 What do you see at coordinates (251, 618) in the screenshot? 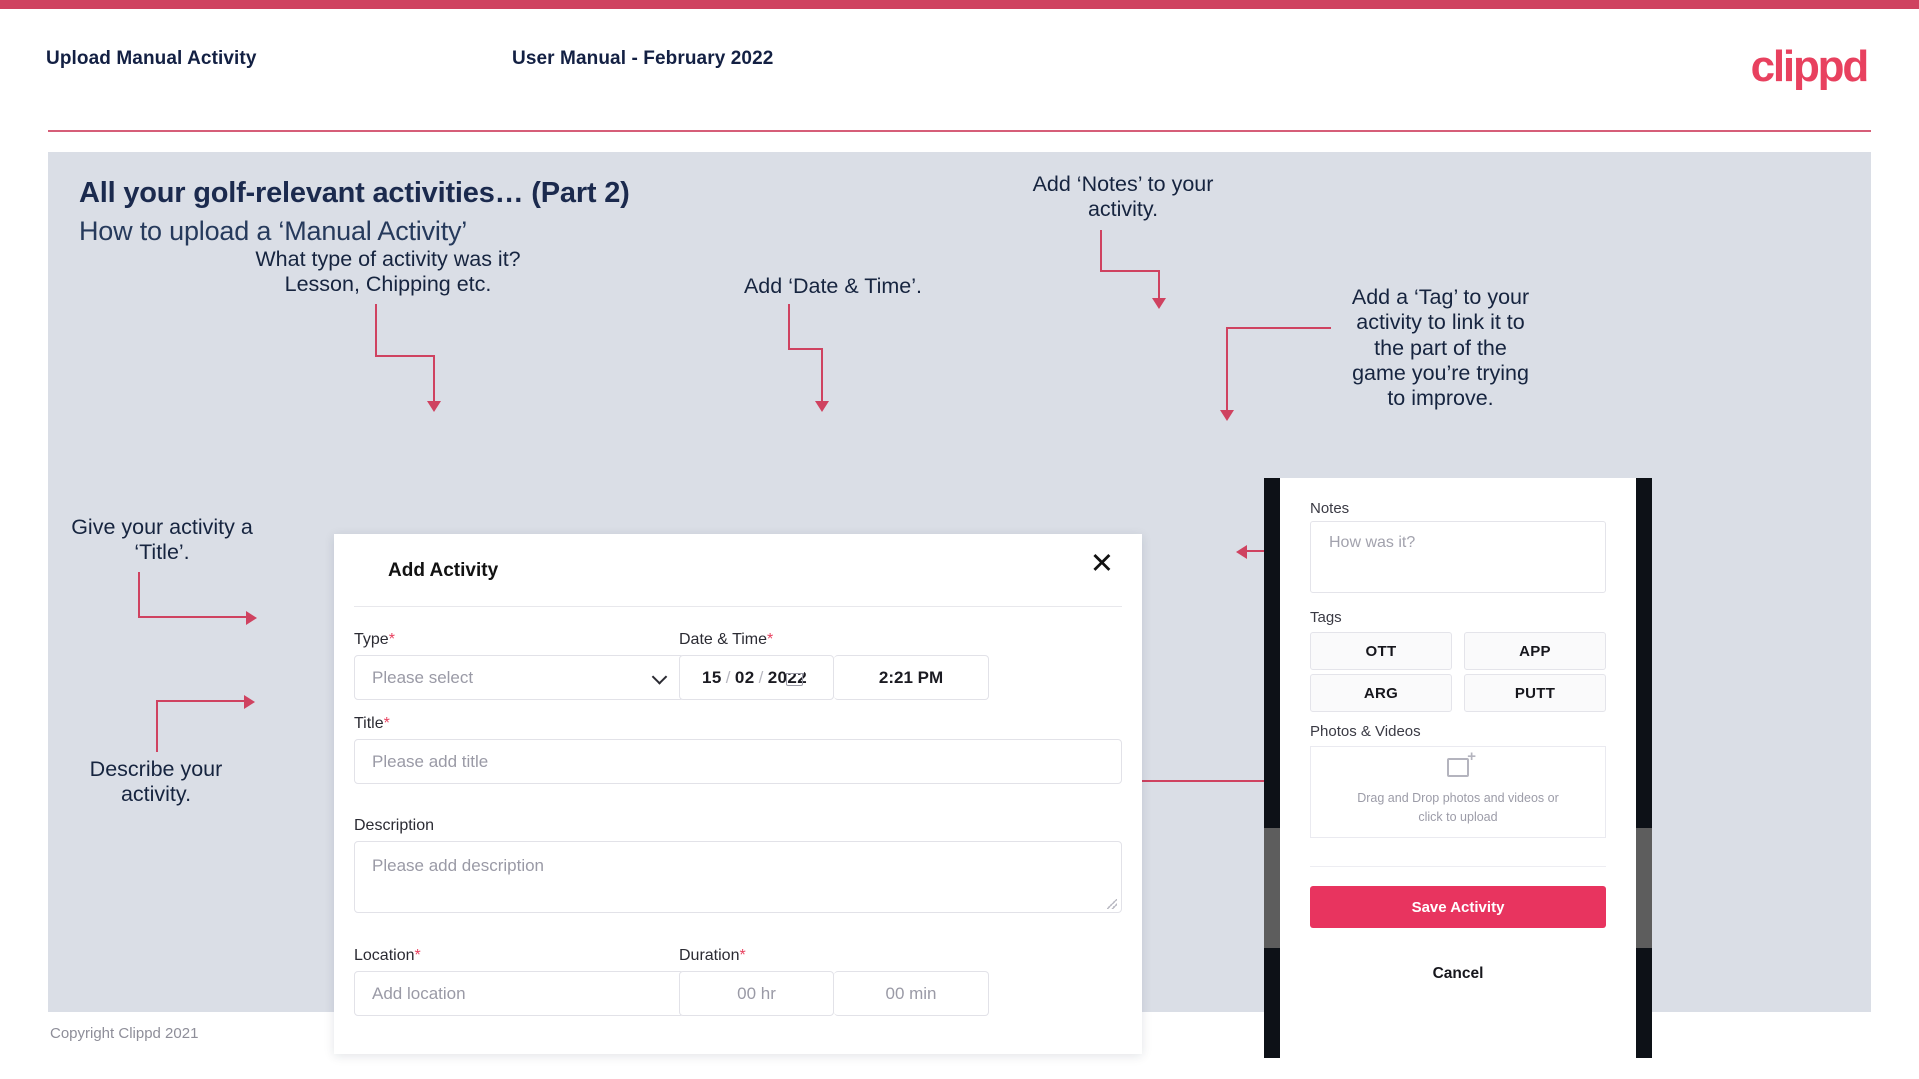
I see `connector-title-arrow` at bounding box center [251, 618].